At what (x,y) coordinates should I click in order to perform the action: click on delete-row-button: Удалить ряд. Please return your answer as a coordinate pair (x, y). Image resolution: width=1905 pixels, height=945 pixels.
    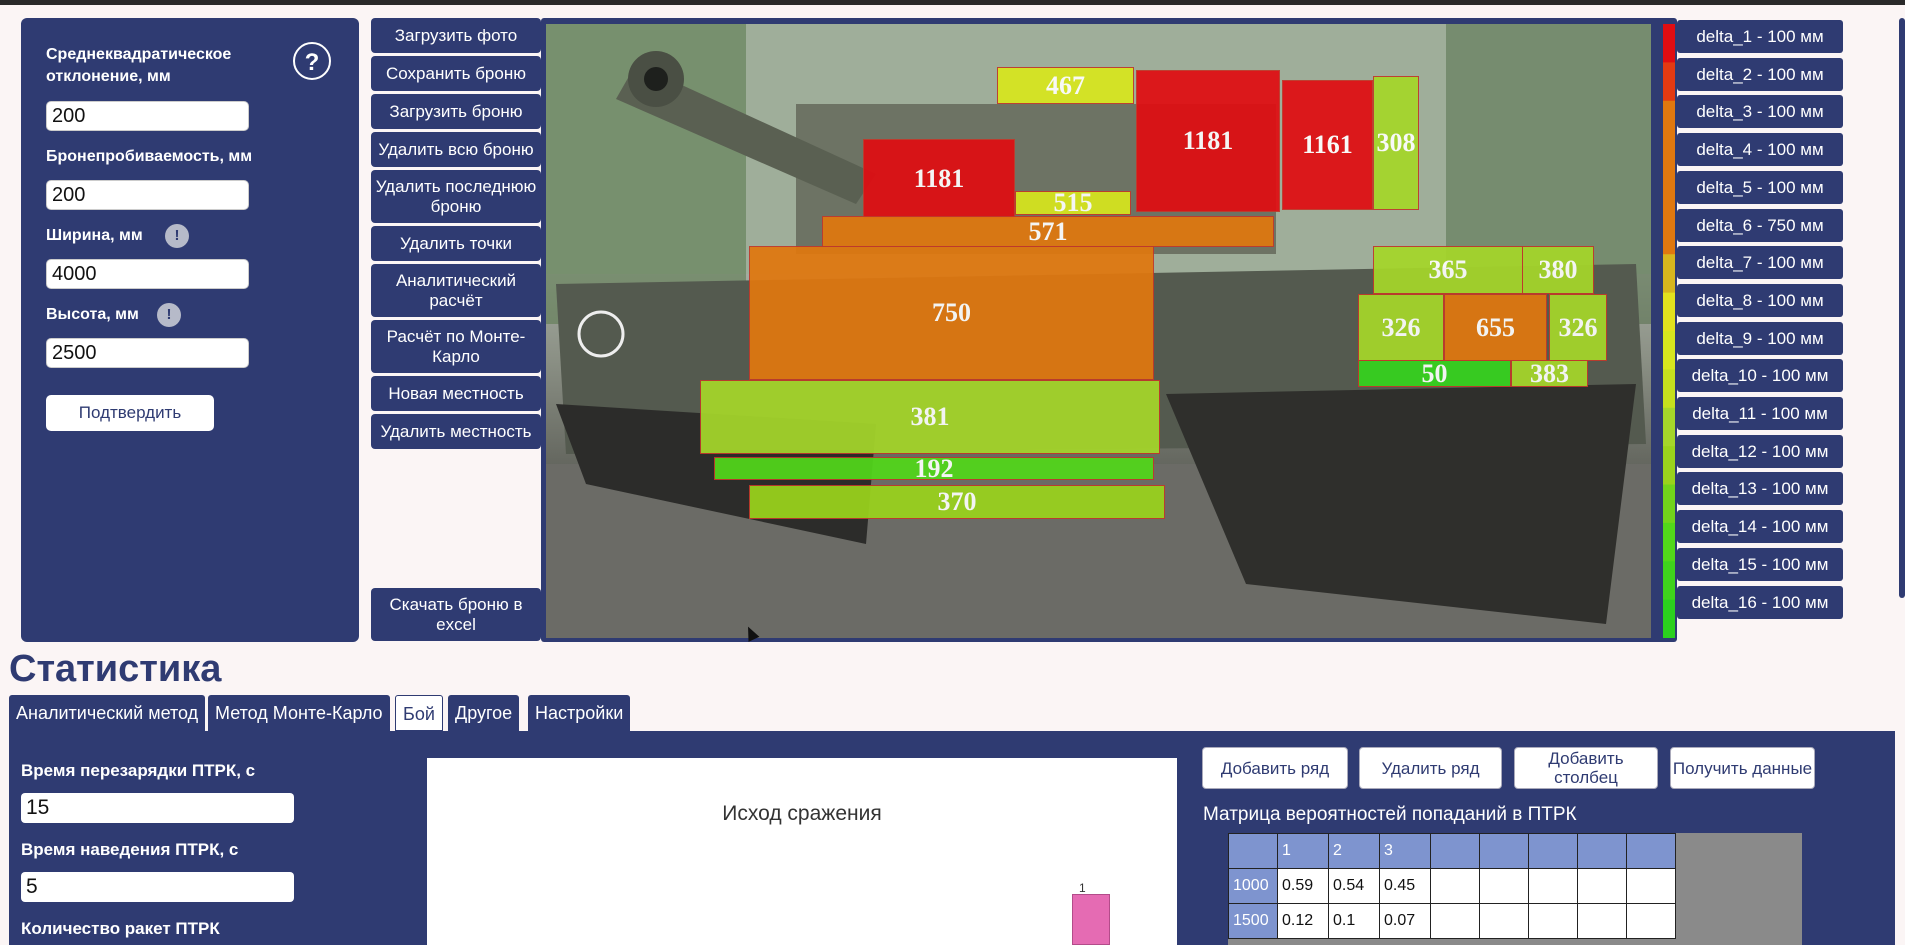
    Looking at the image, I should click on (1430, 768).